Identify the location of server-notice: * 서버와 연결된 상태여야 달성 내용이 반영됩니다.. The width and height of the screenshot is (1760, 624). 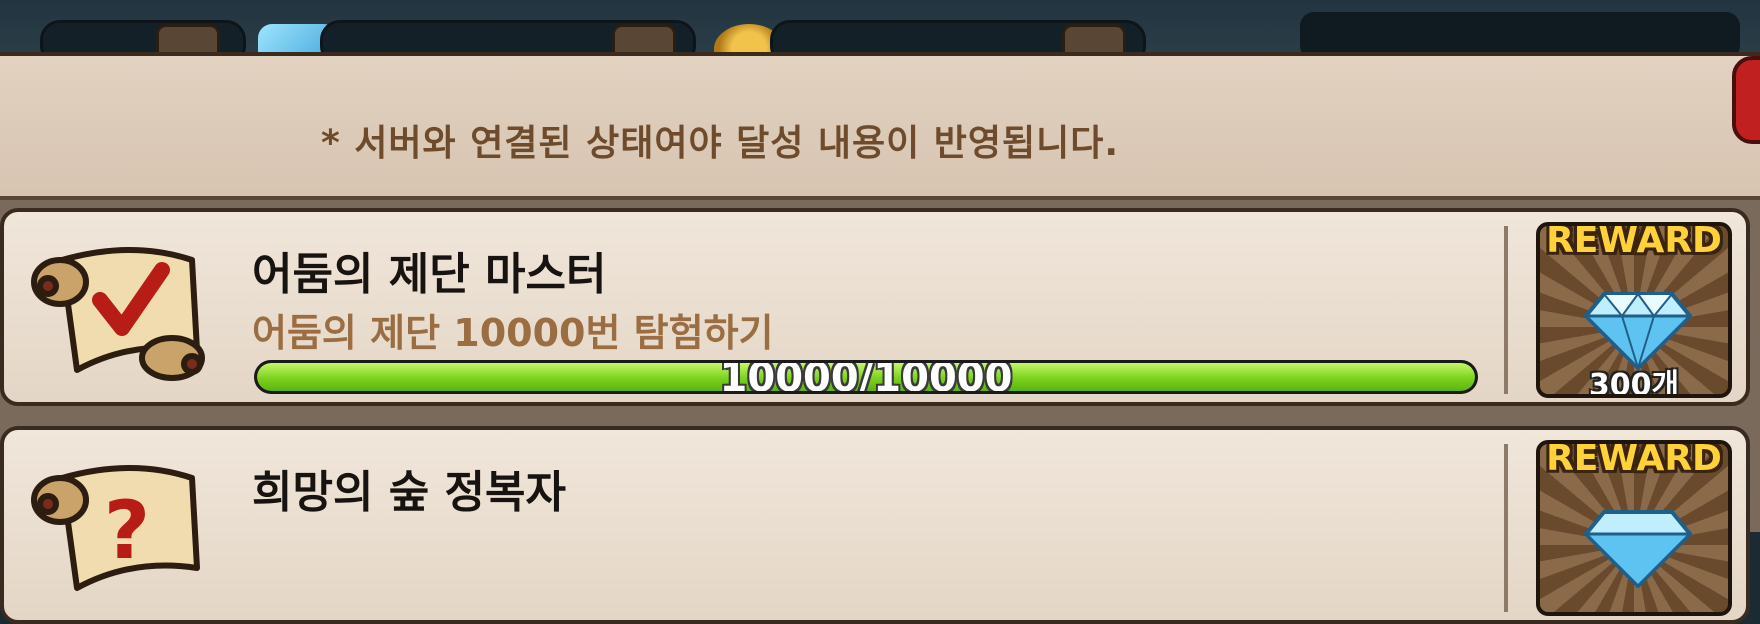
(720, 143).